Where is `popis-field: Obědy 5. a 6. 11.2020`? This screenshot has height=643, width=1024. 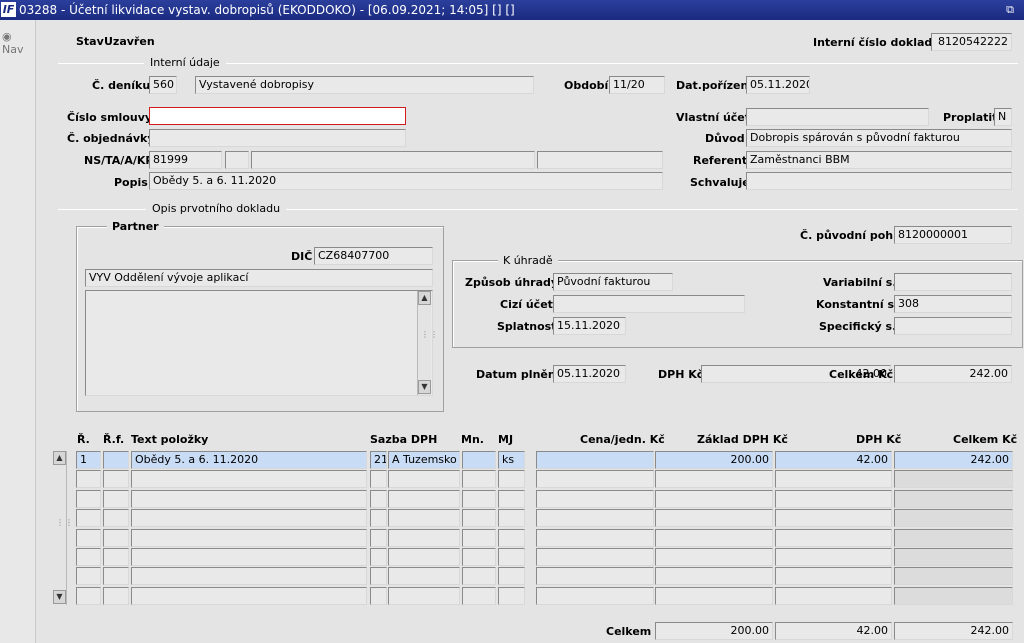 popis-field: Obědy 5. a 6. 11.2020 is located at coordinates (406, 181).